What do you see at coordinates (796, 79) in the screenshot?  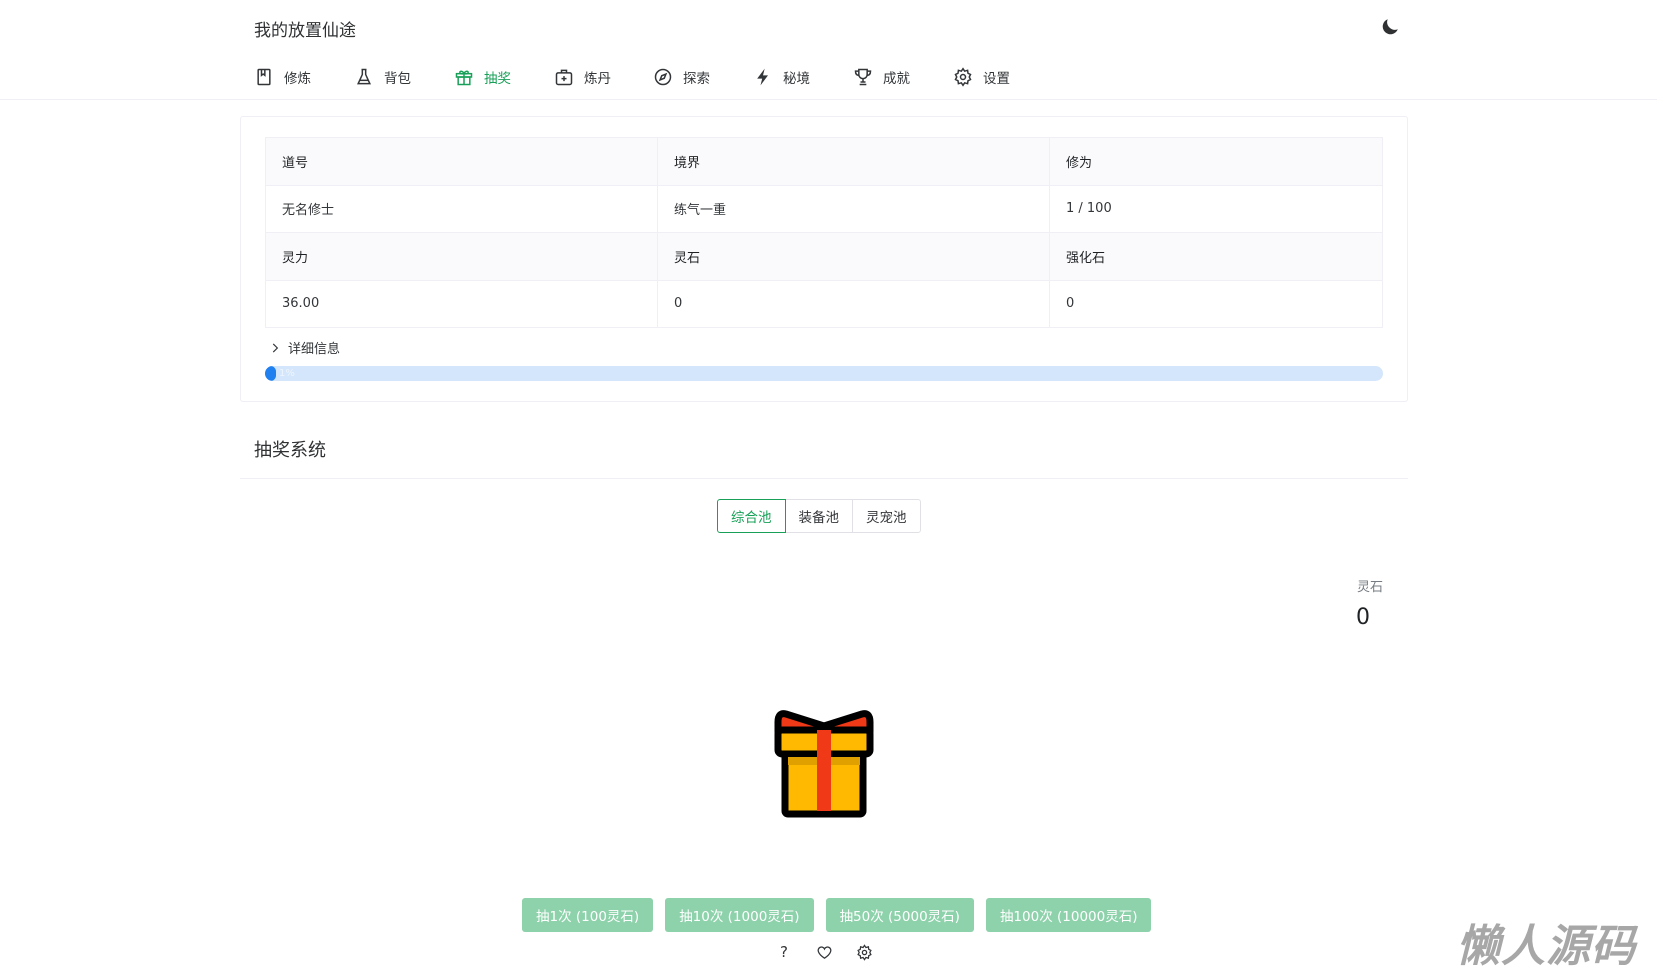 I see `nav-item-label: 秘境` at bounding box center [796, 79].